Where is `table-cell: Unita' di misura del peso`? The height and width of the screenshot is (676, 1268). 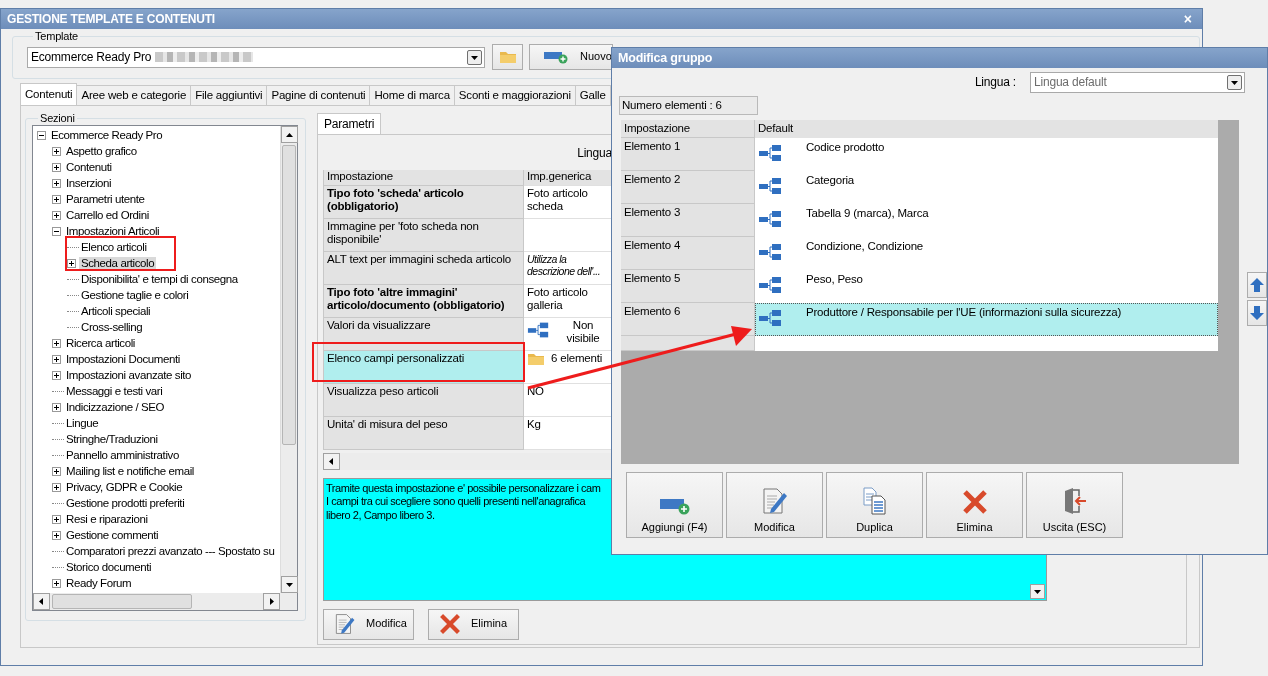
table-cell: Unita' di misura del peso is located at coordinates (423, 433).